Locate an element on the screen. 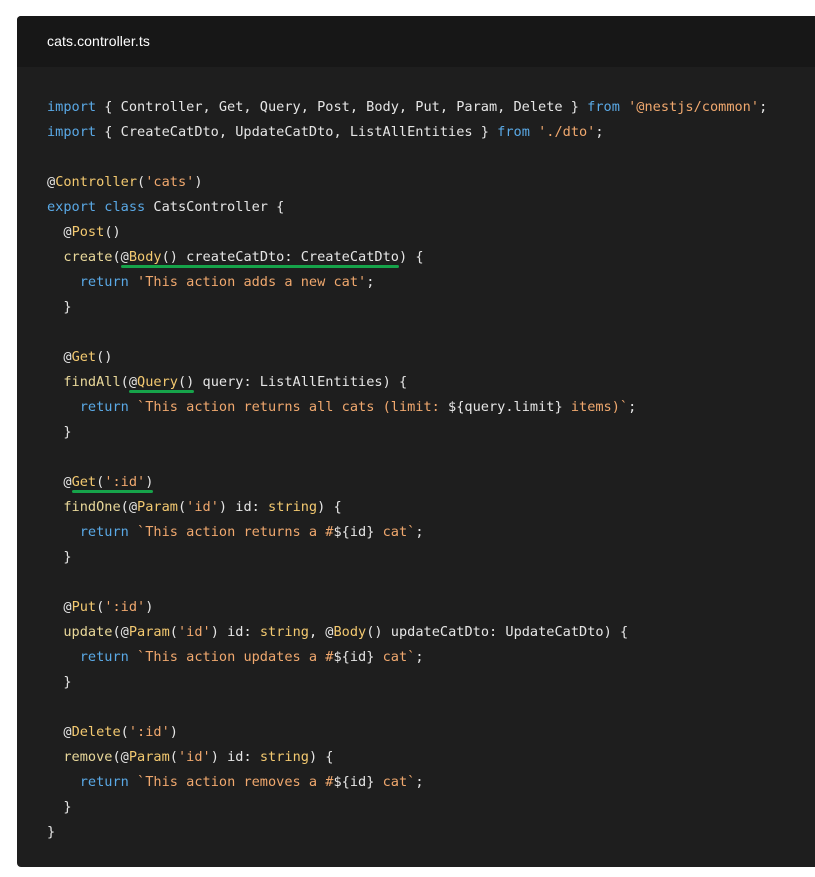  code-token: findAll is located at coordinates (92, 382).